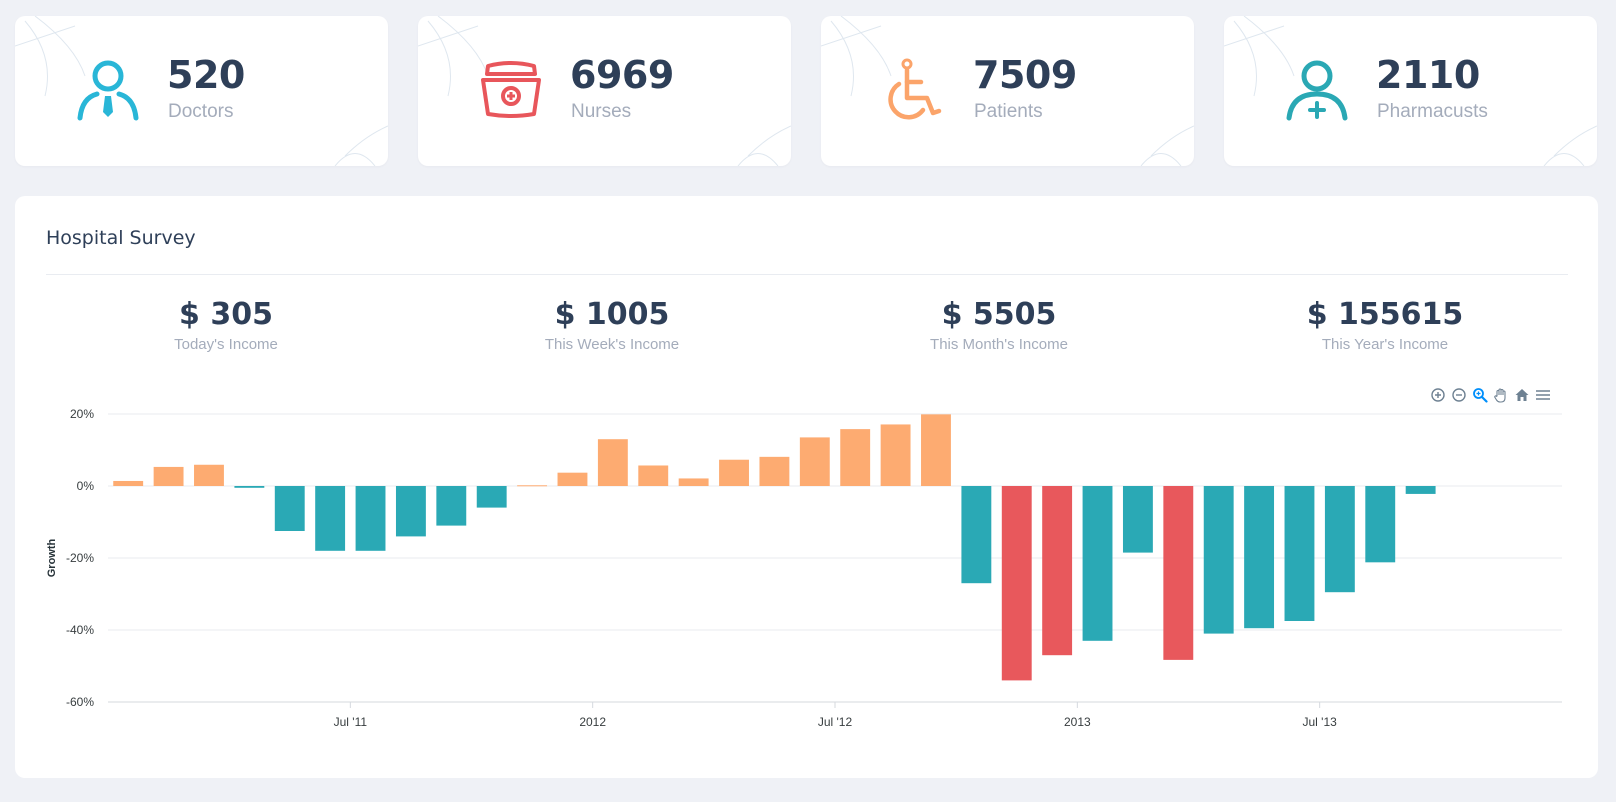 The width and height of the screenshot is (1616, 802). I want to click on x-tick-label: 2012, so click(592, 722).